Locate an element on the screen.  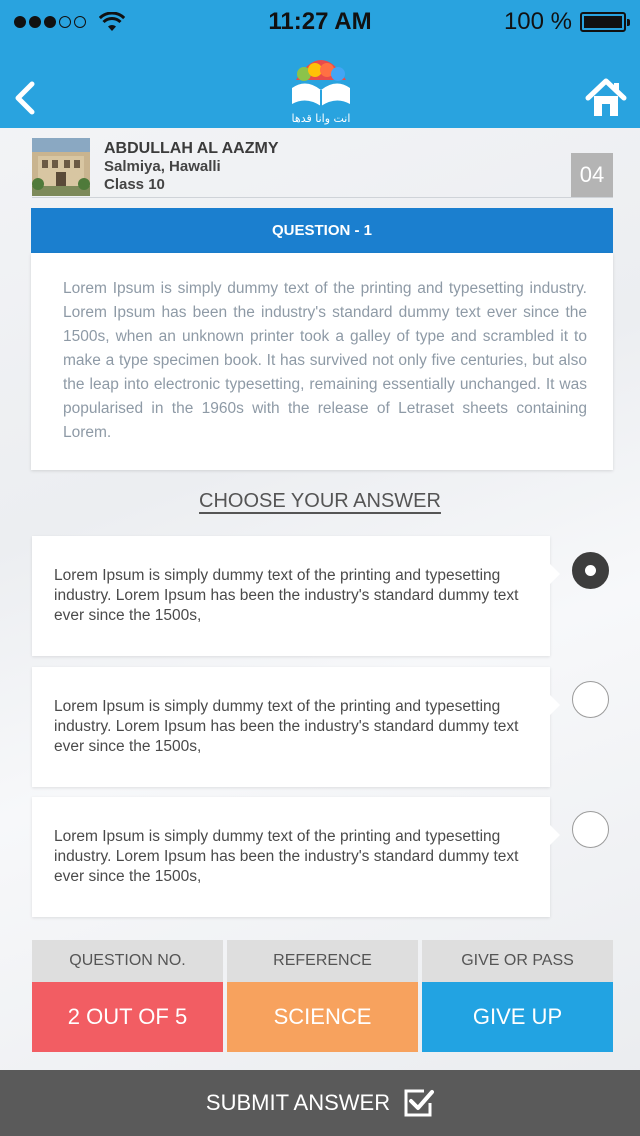
battery-status: 100 % is located at coordinates (566, 22).